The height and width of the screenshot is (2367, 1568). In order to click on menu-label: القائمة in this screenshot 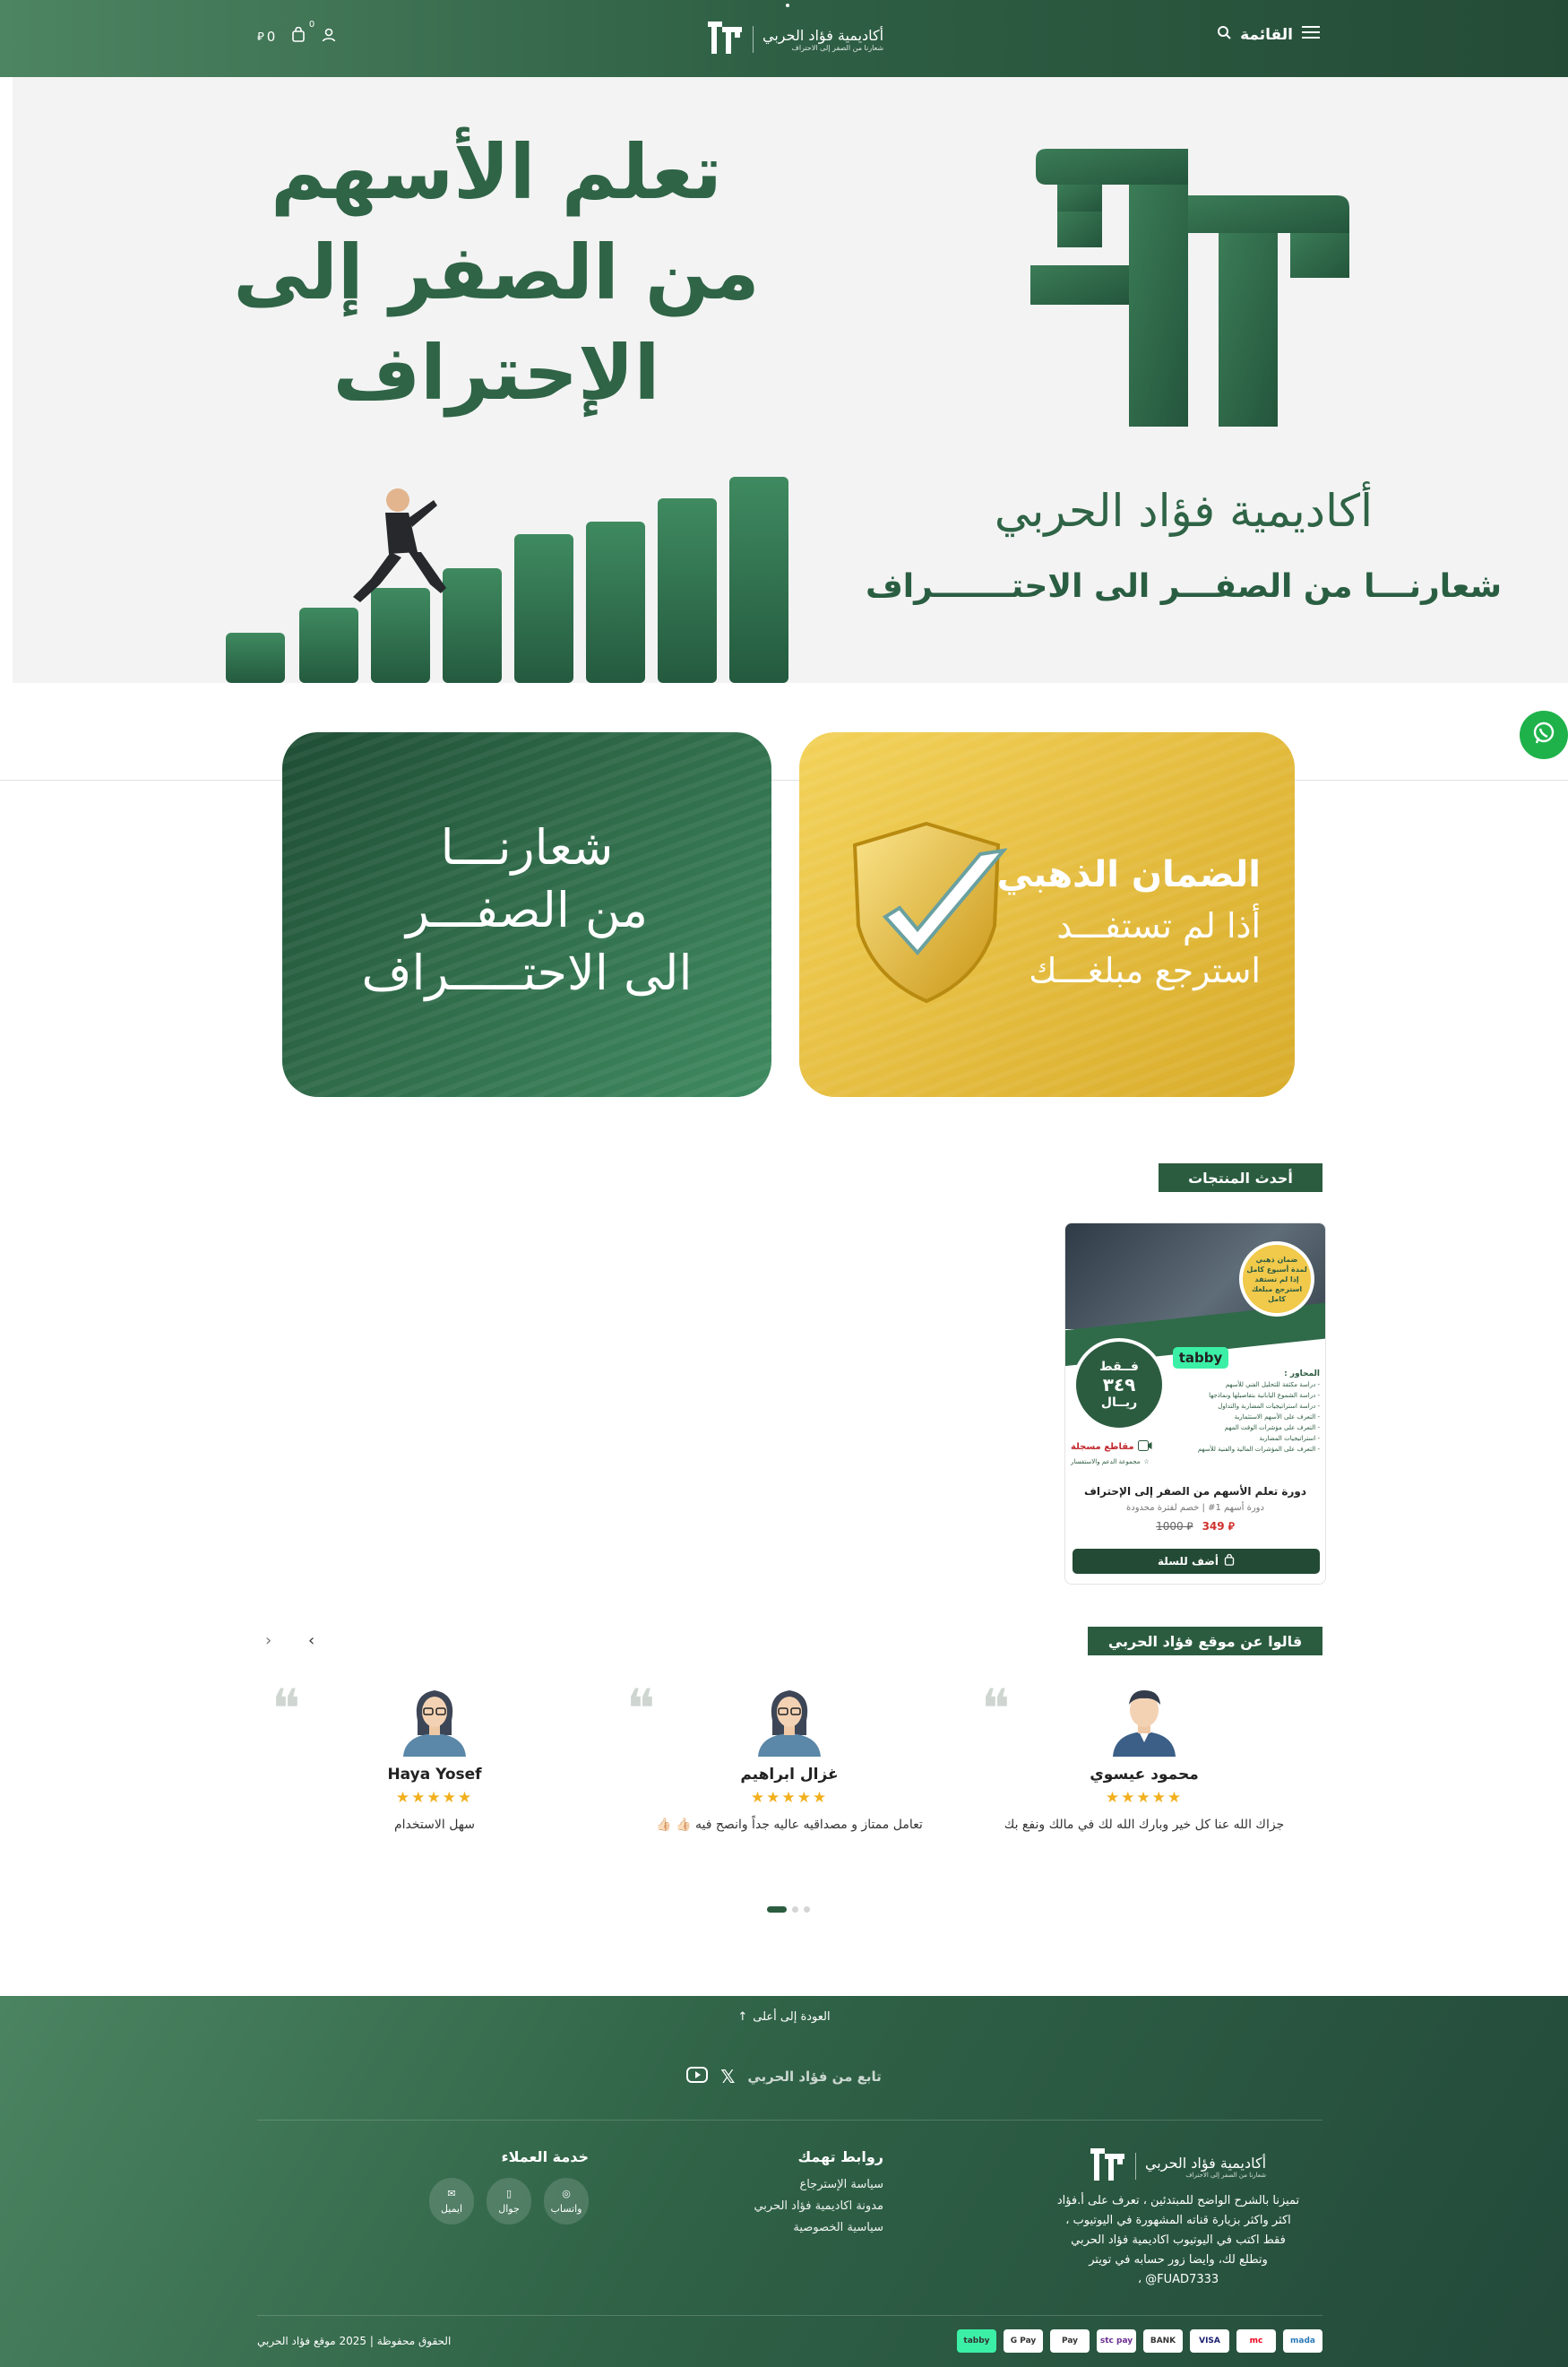, I will do `click(1266, 34)`.